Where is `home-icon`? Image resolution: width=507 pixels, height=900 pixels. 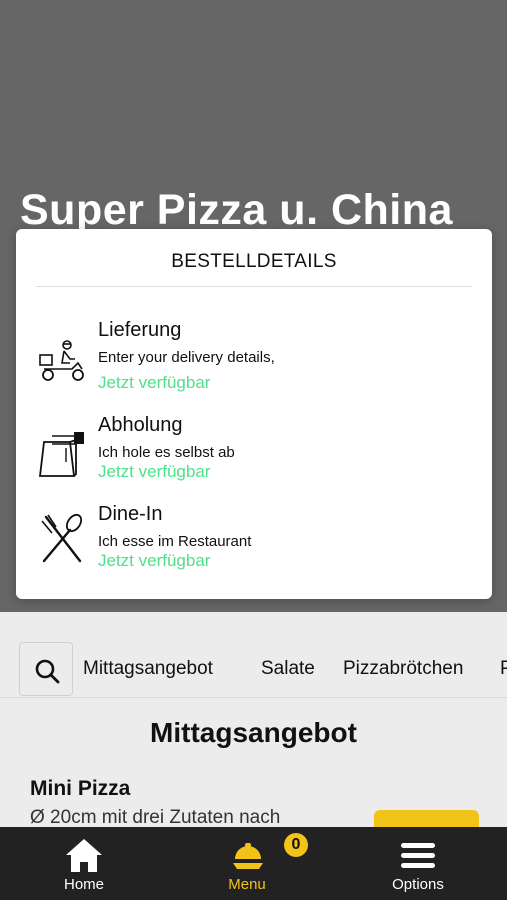 home-icon is located at coordinates (84, 855).